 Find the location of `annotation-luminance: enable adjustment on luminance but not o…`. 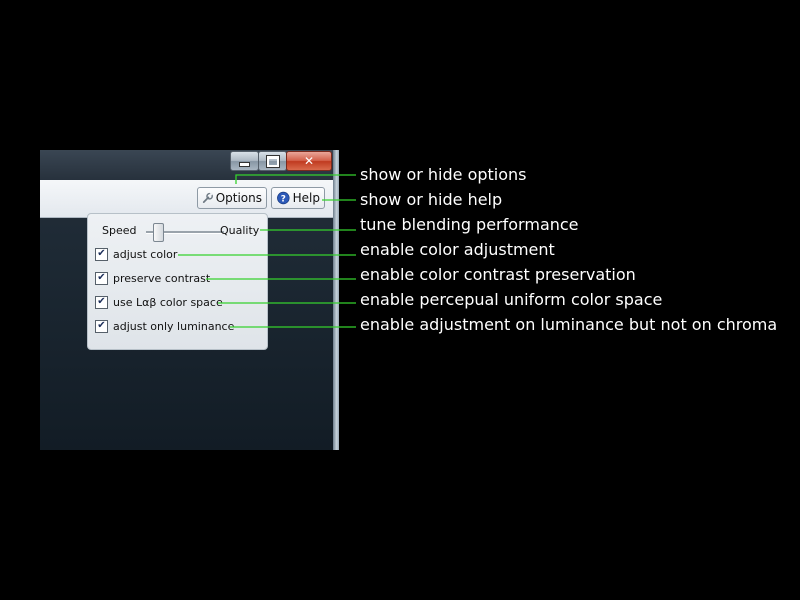

annotation-luminance: enable adjustment on luminance but not o… is located at coordinates (569, 324).